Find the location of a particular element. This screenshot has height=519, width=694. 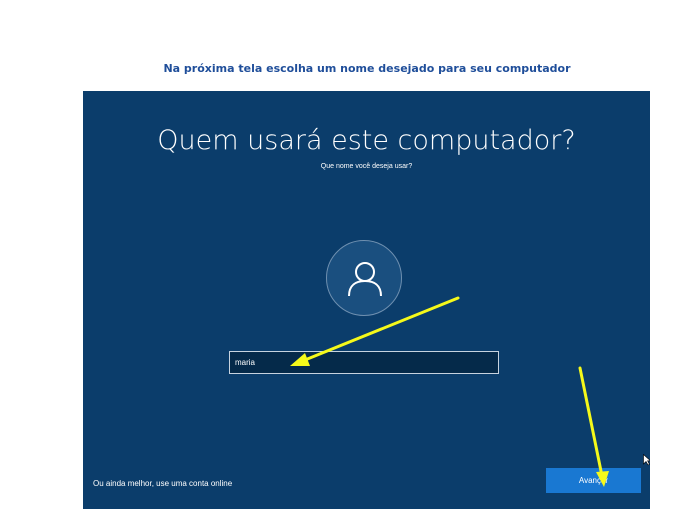

person-icon is located at coordinates (365, 279).